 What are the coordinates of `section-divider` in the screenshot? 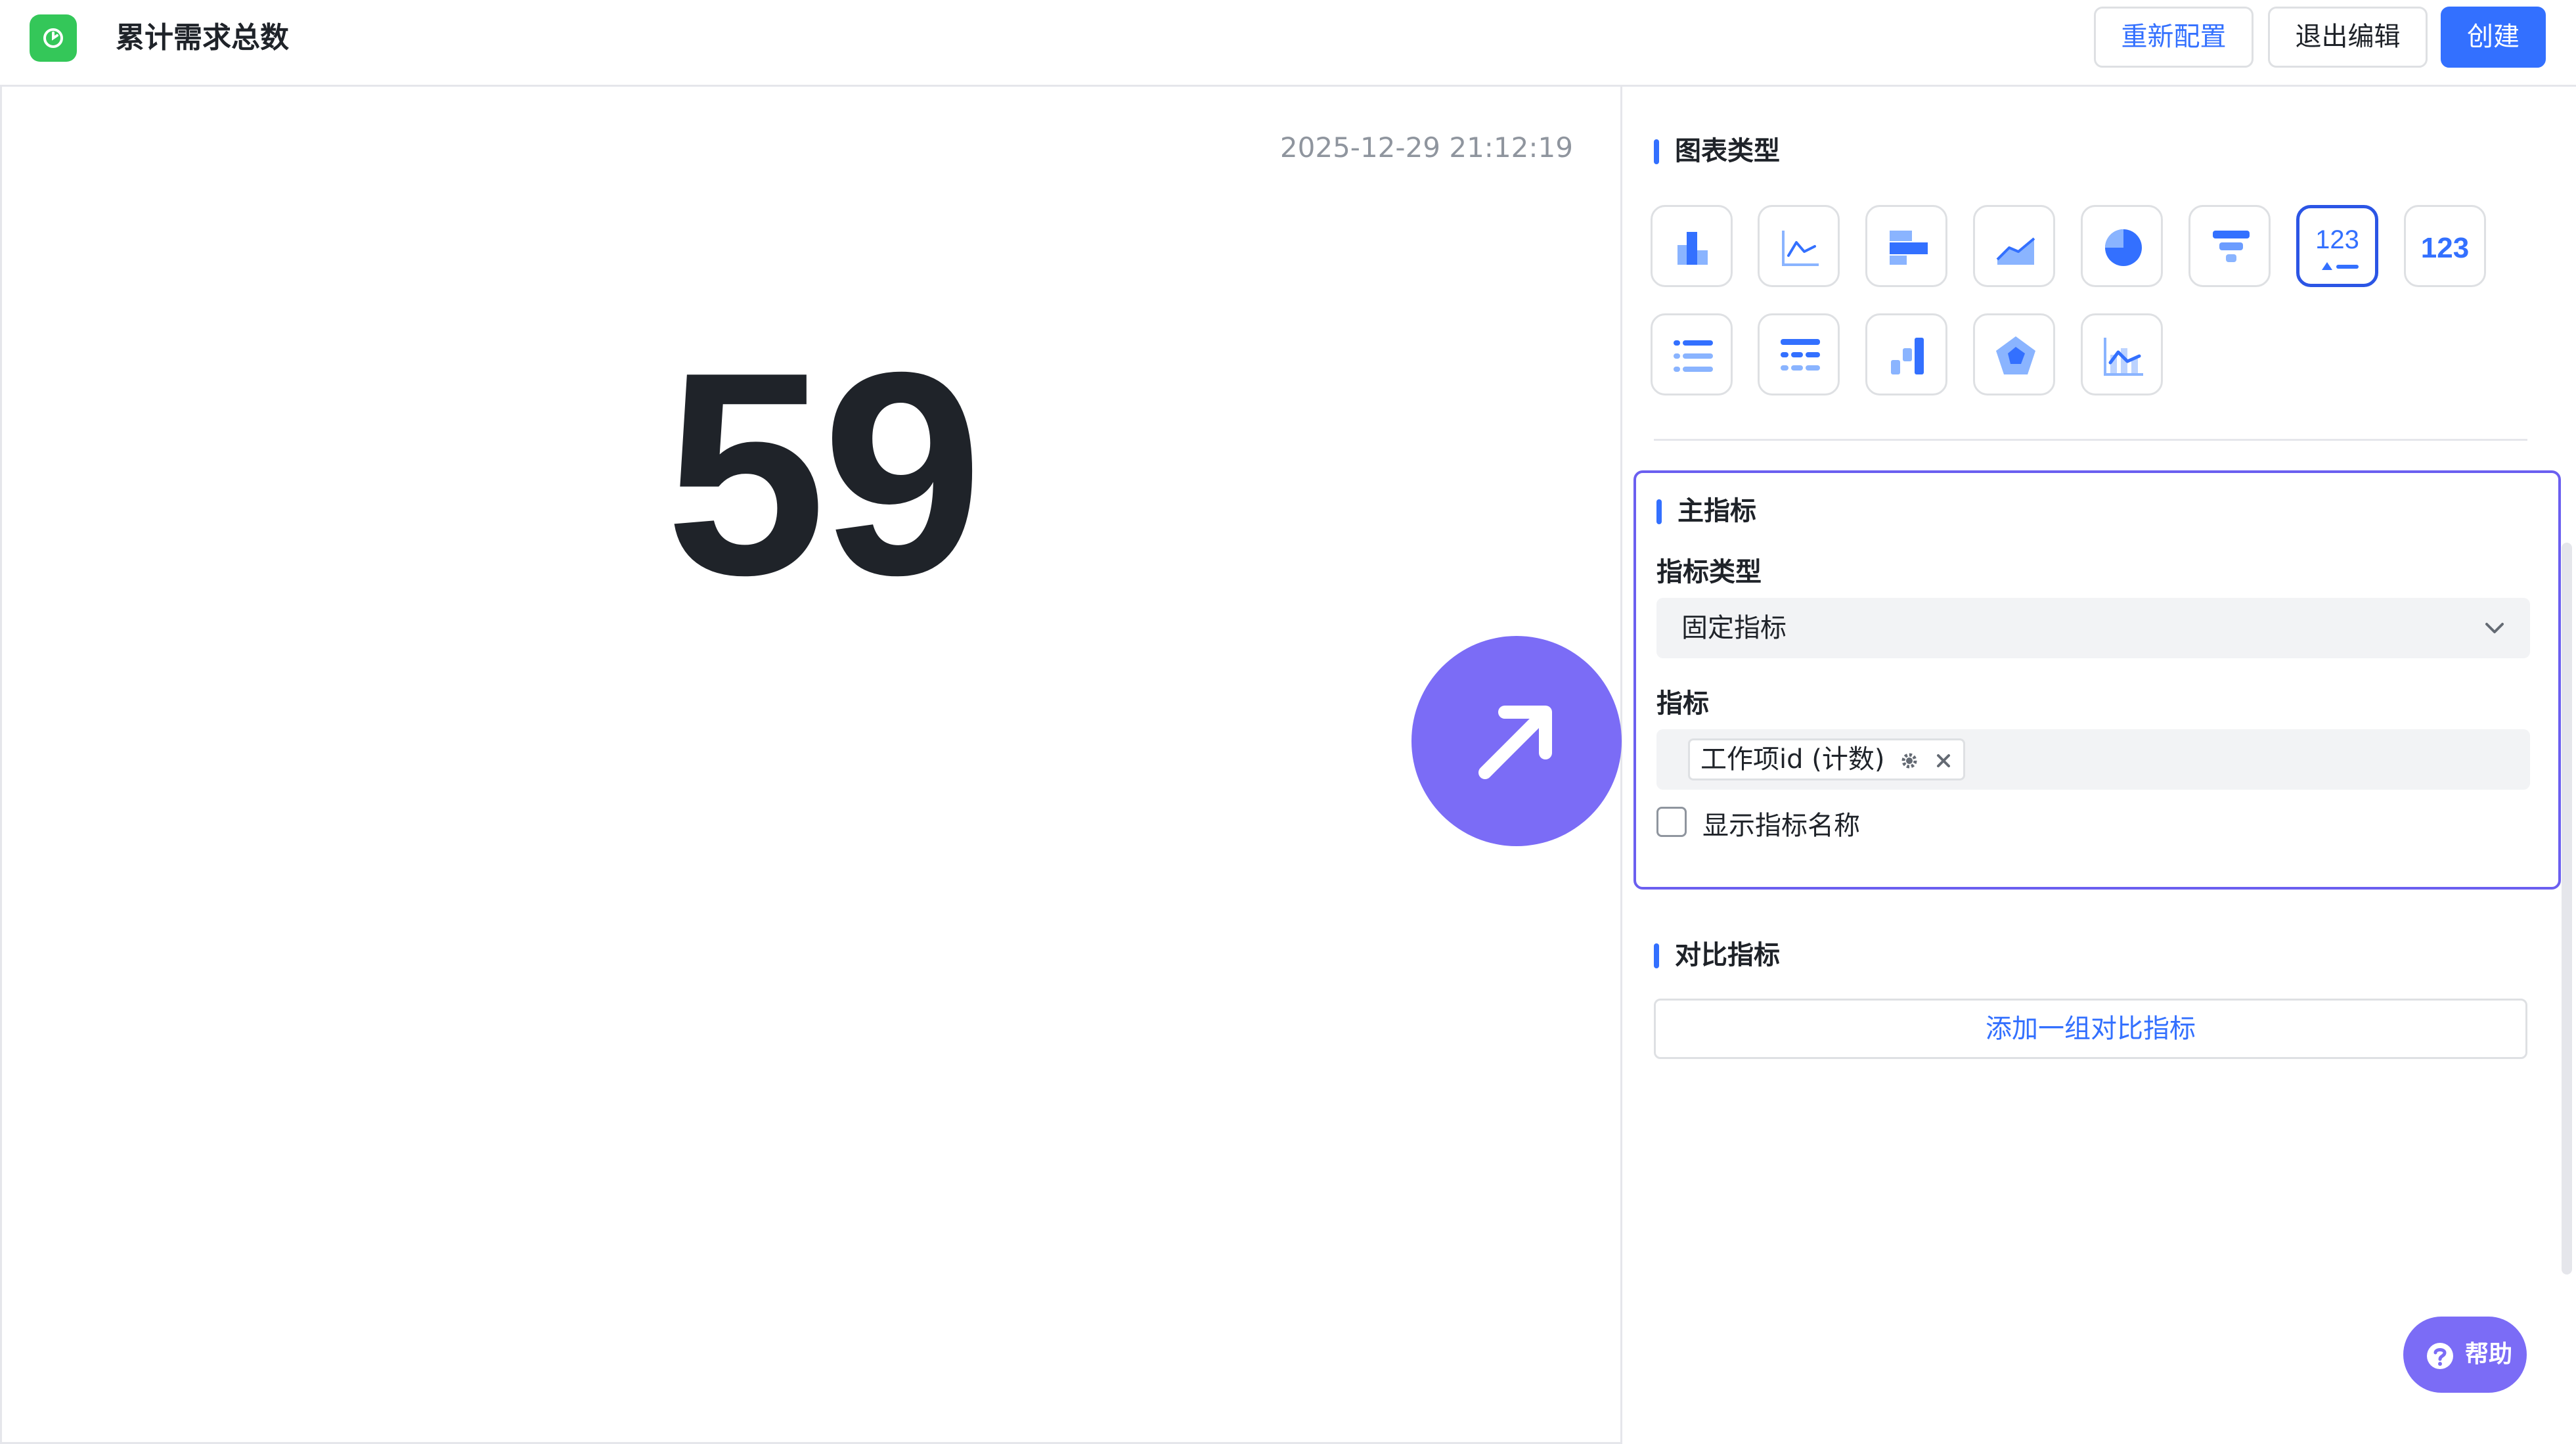 It's located at (2090, 440).